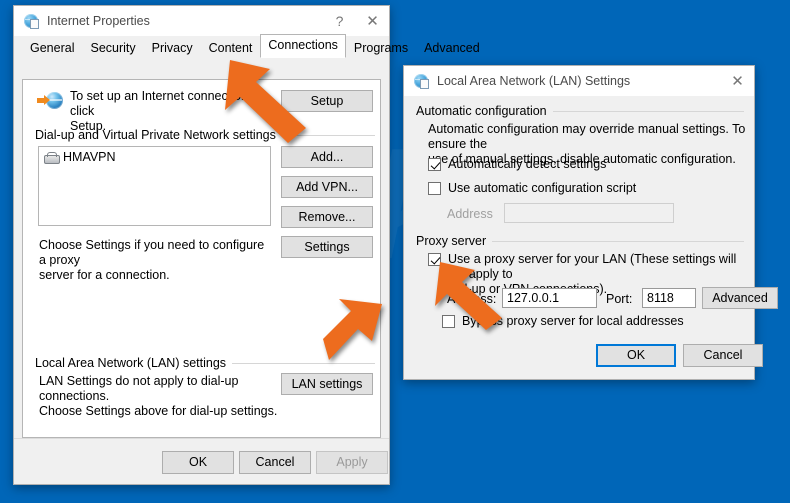 Image resolution: width=790 pixels, height=503 pixels. What do you see at coordinates (161, 103) in the screenshot?
I see `setup-description-line1: To set up an Internet connection, click` at bounding box center [161, 103].